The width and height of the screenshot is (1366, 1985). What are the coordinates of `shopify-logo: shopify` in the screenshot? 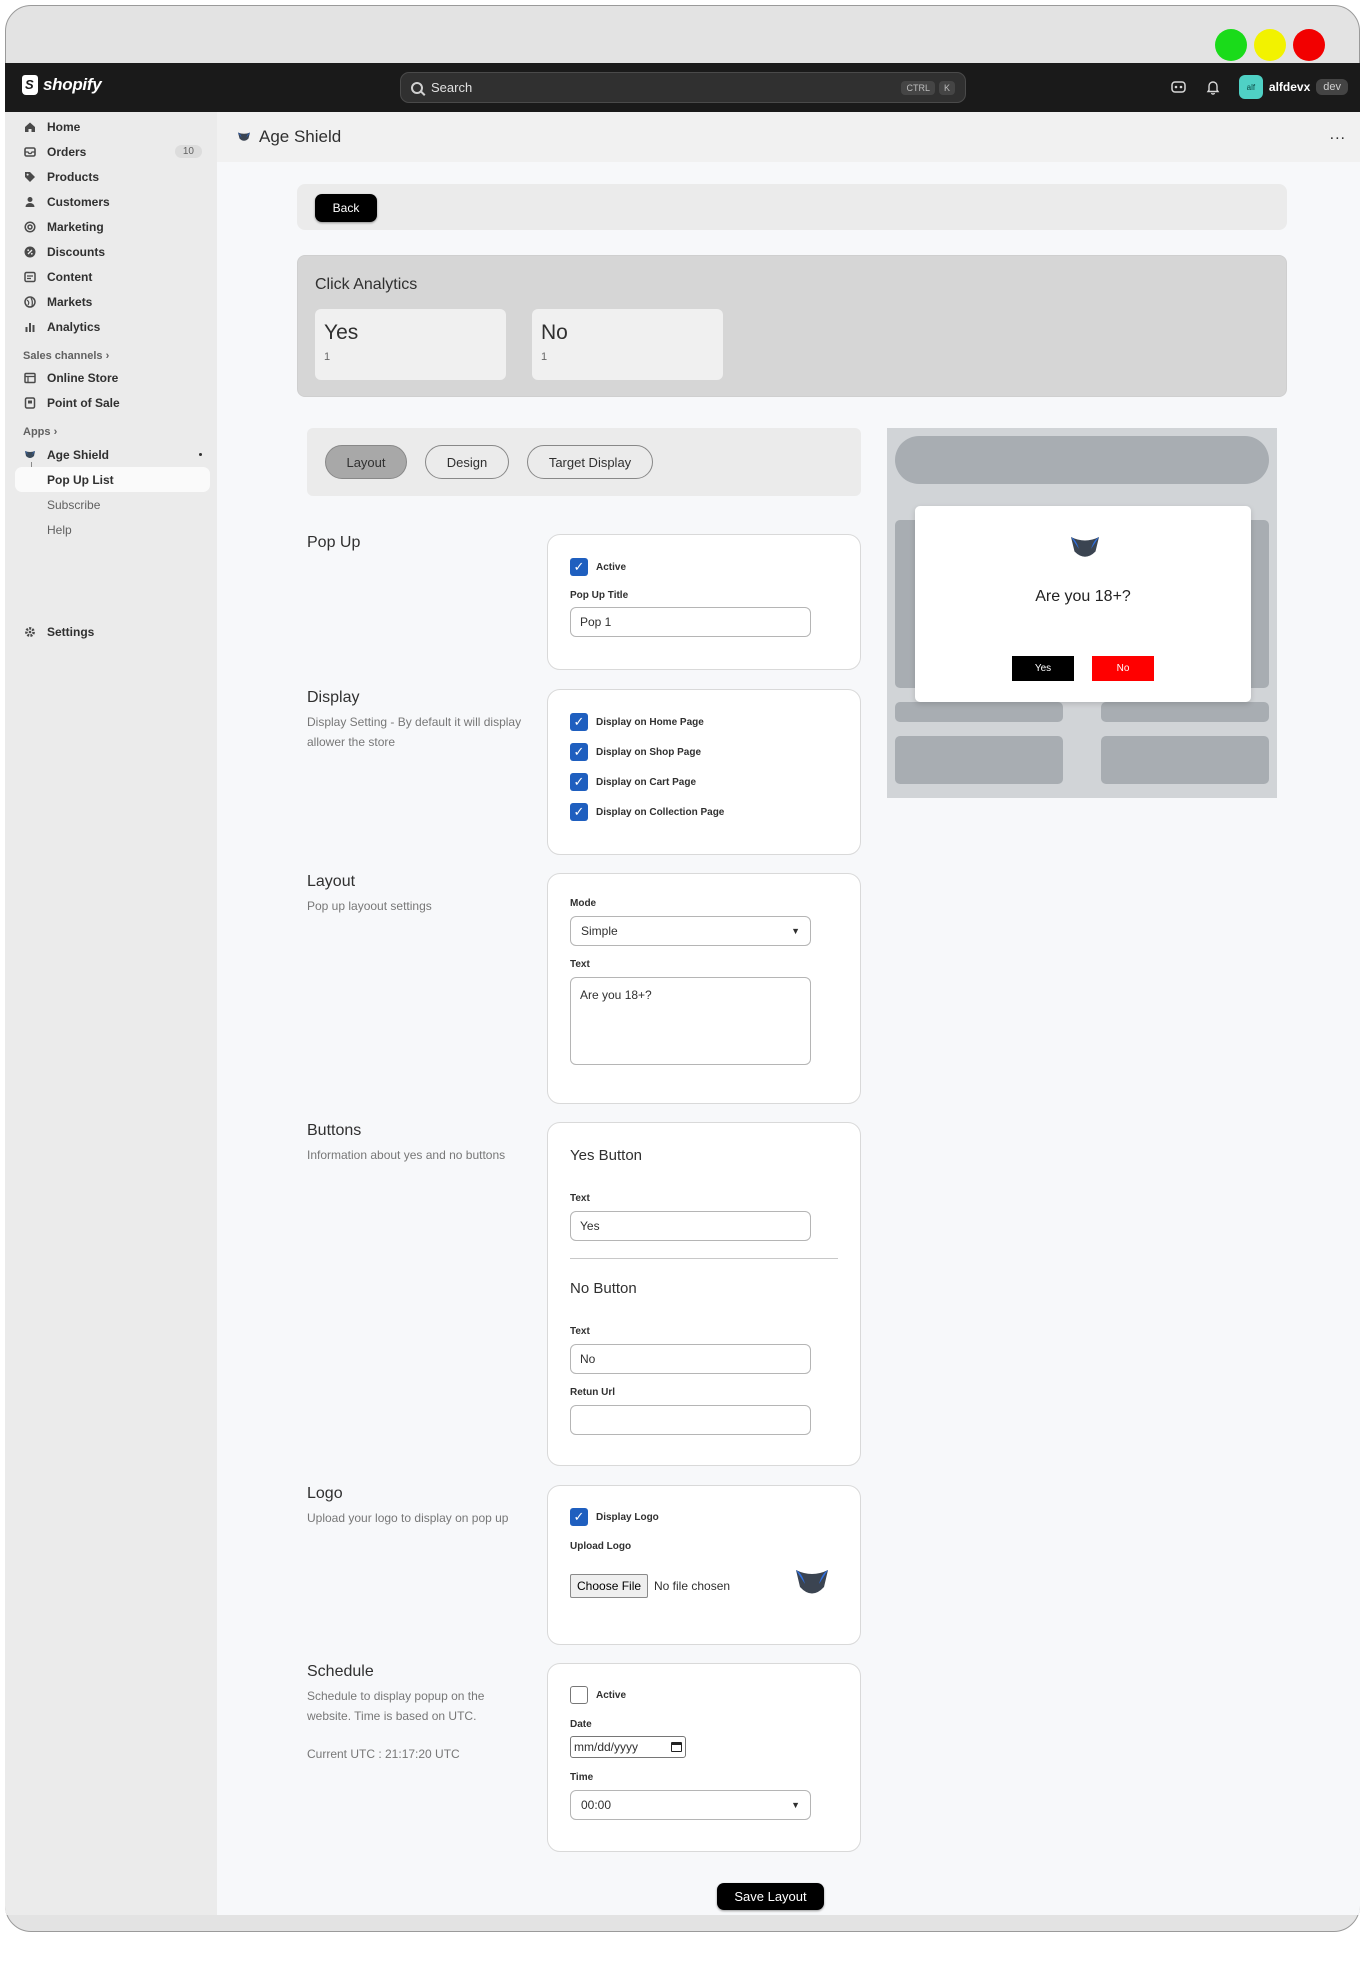 It's located at (62, 85).